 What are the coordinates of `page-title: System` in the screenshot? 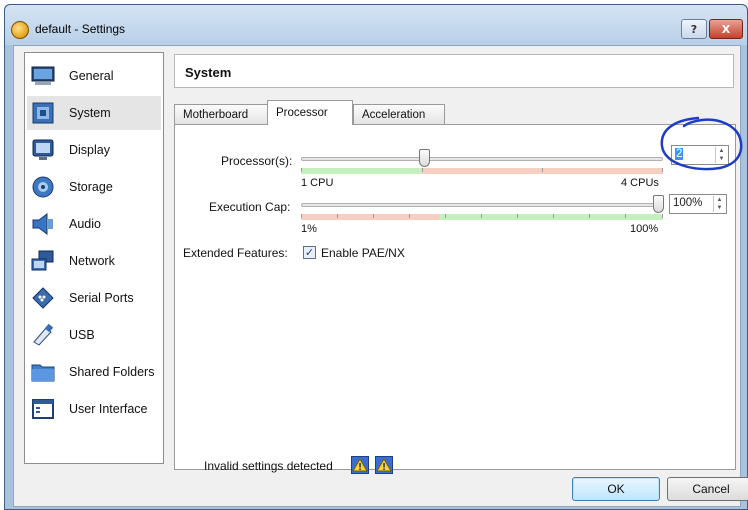 It's located at (208, 72).